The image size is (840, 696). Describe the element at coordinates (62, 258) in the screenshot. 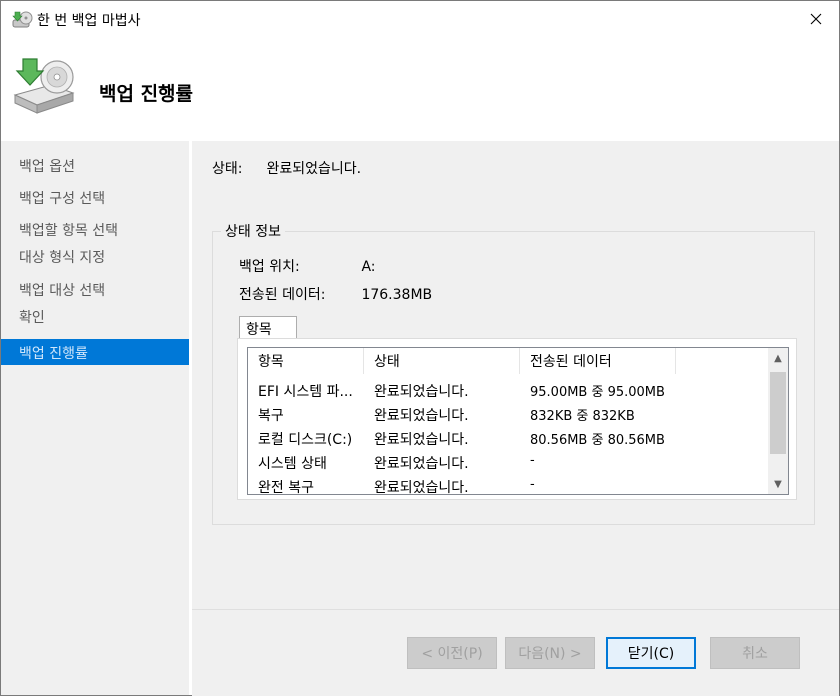

I see `sidebar-item-label: 대상 형식 지정` at that location.